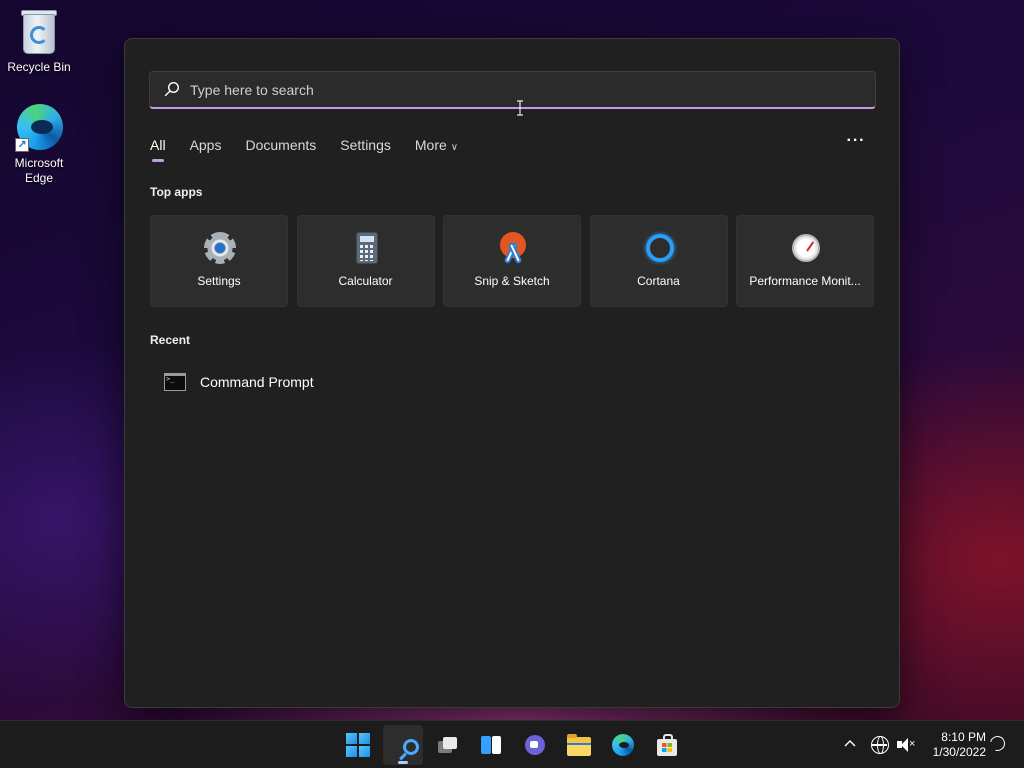  Describe the element at coordinates (880, 745) in the screenshot. I see `network-globe-icon` at that location.